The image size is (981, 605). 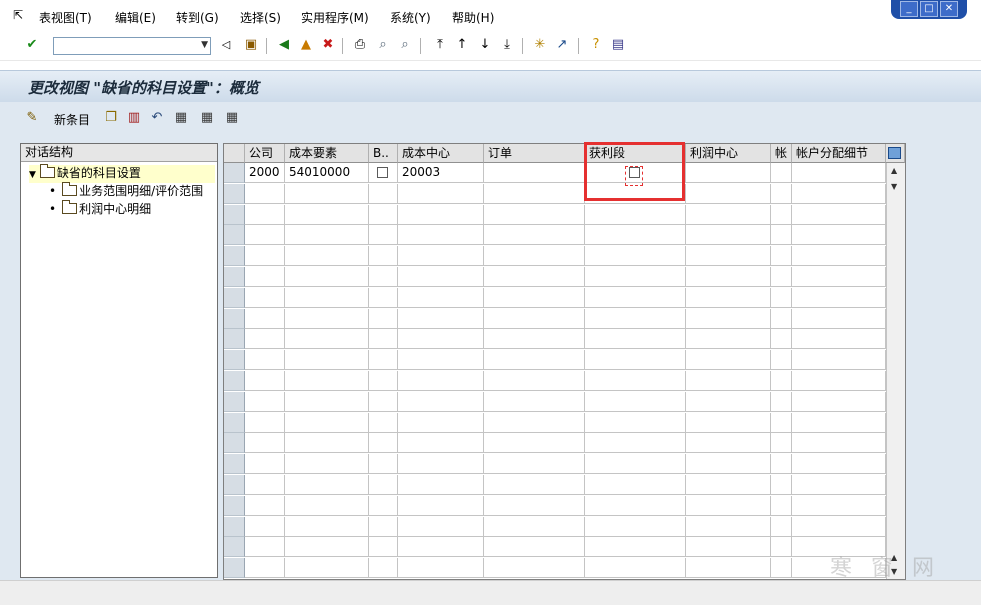 I want to click on scroll-up-icon: ▲, so click(x=894, y=170).